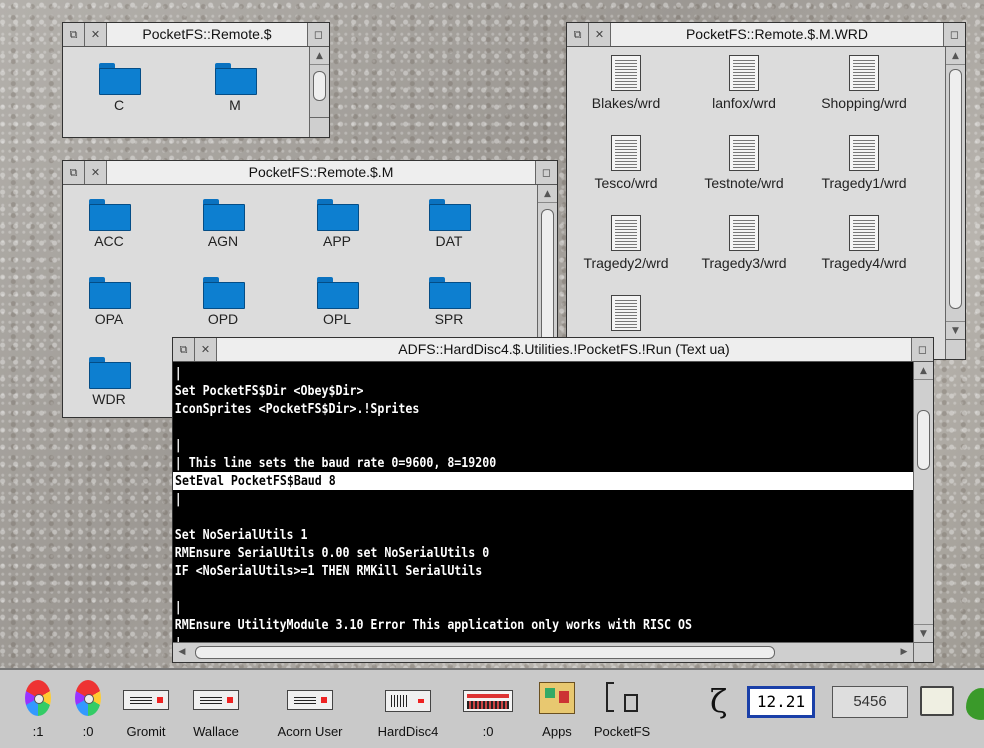 Image resolution: width=984 pixels, height=748 pixels. What do you see at coordinates (119, 87) in the screenshot?
I see `directory-item: C` at bounding box center [119, 87].